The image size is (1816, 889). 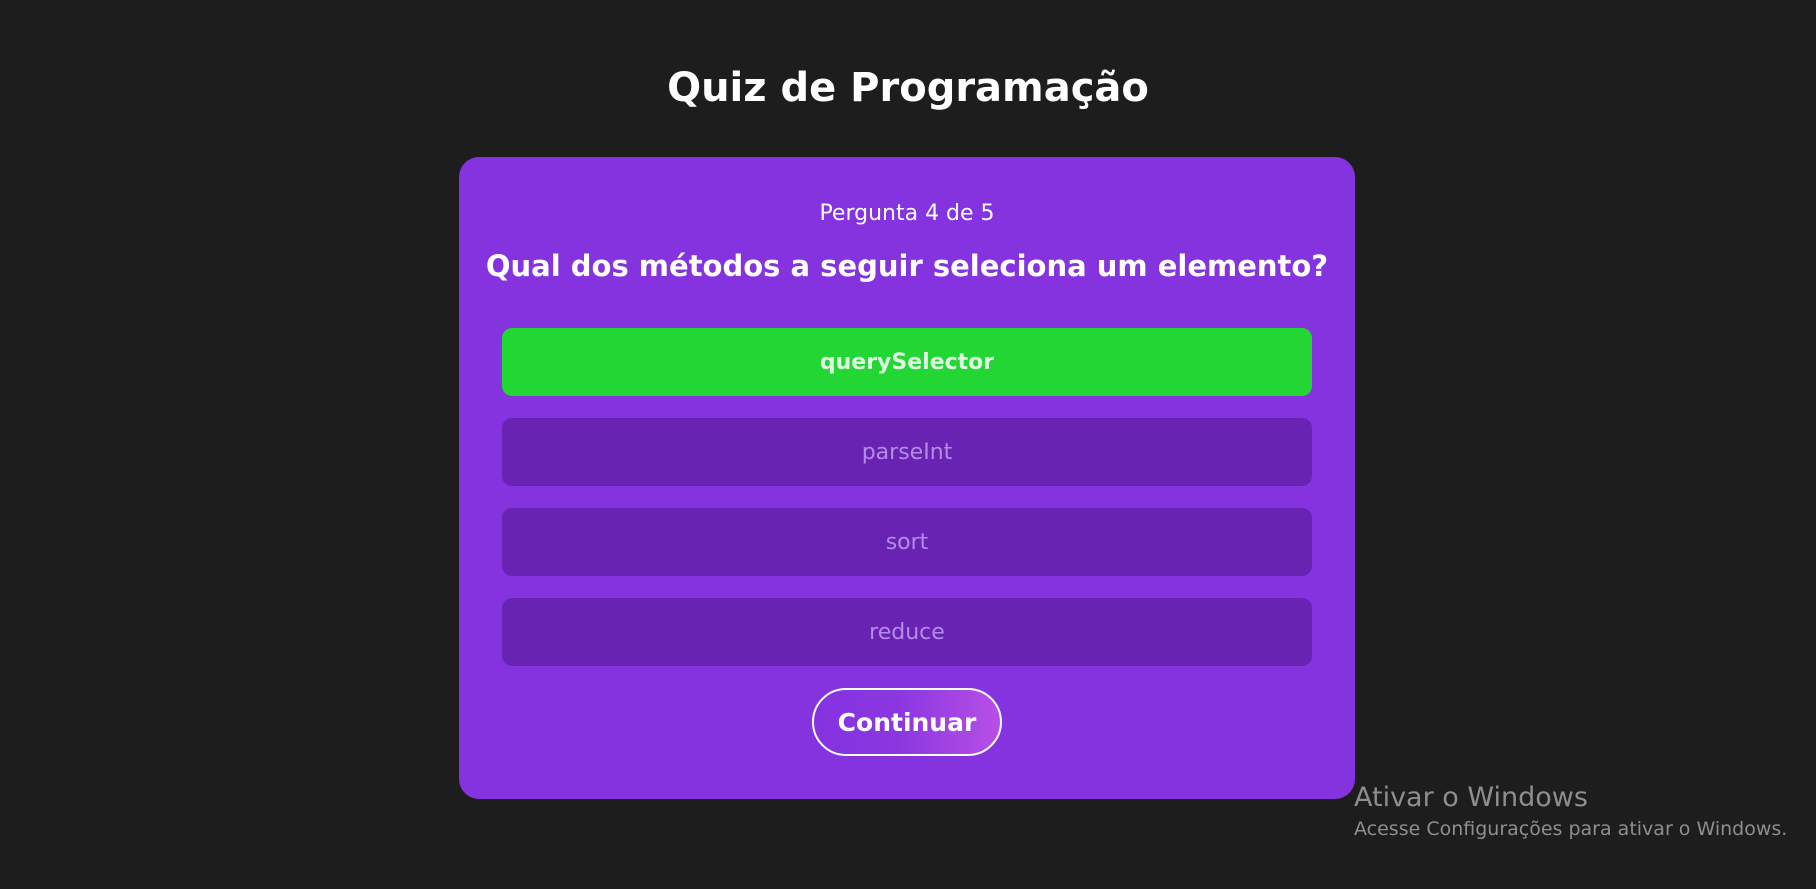 What do you see at coordinates (907, 362) in the screenshot?
I see `answer-option-1: querySelector` at bounding box center [907, 362].